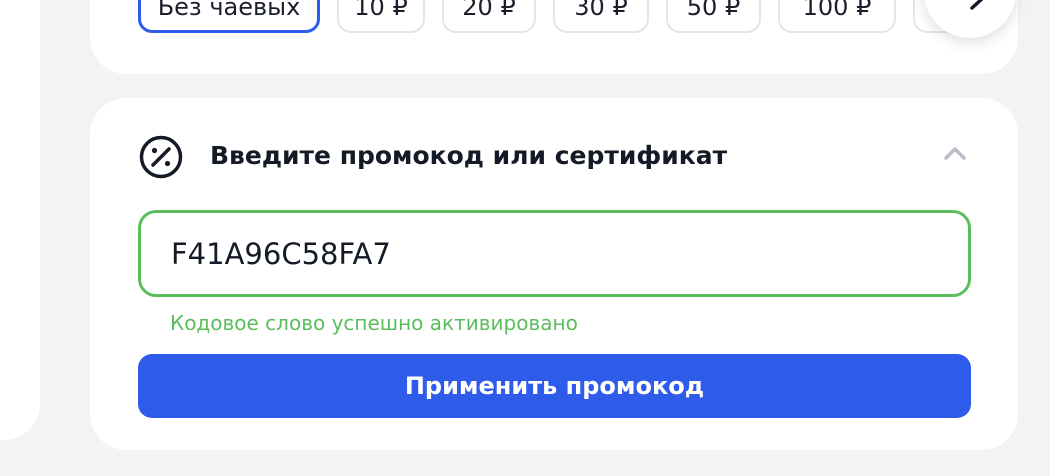 This screenshot has width=1050, height=476. I want to click on left-panel, so click(20, 220).